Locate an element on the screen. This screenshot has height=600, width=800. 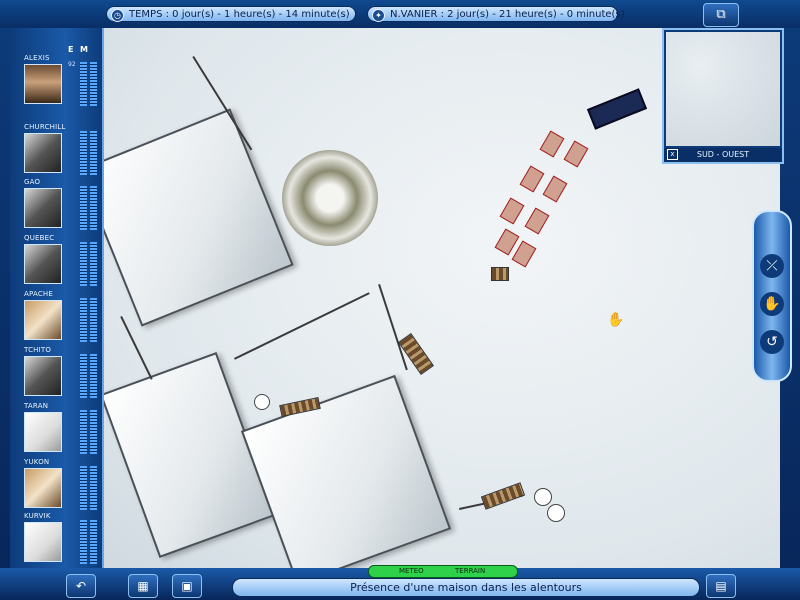
journal-button: ▤ is located at coordinates (721, 586).